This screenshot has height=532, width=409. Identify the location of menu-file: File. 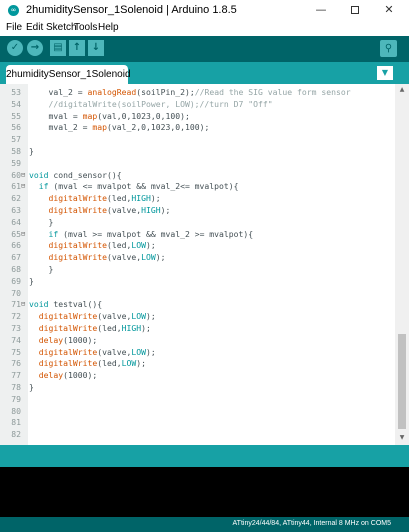
(14, 27).